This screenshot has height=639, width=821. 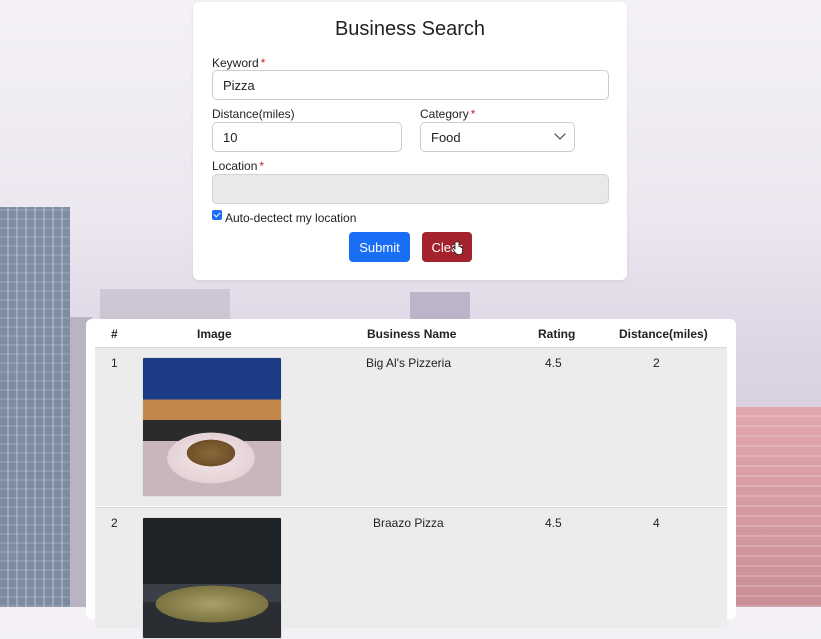 I want to click on keyword-value: Pizza, so click(x=239, y=85).